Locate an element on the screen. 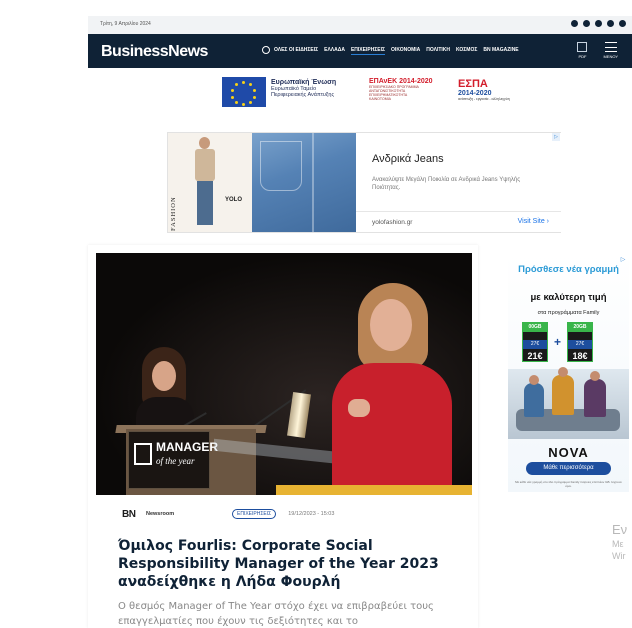 This screenshot has width=632, height=628. nav-item-bn-magazine: BN MAGAZINE is located at coordinates (500, 51).